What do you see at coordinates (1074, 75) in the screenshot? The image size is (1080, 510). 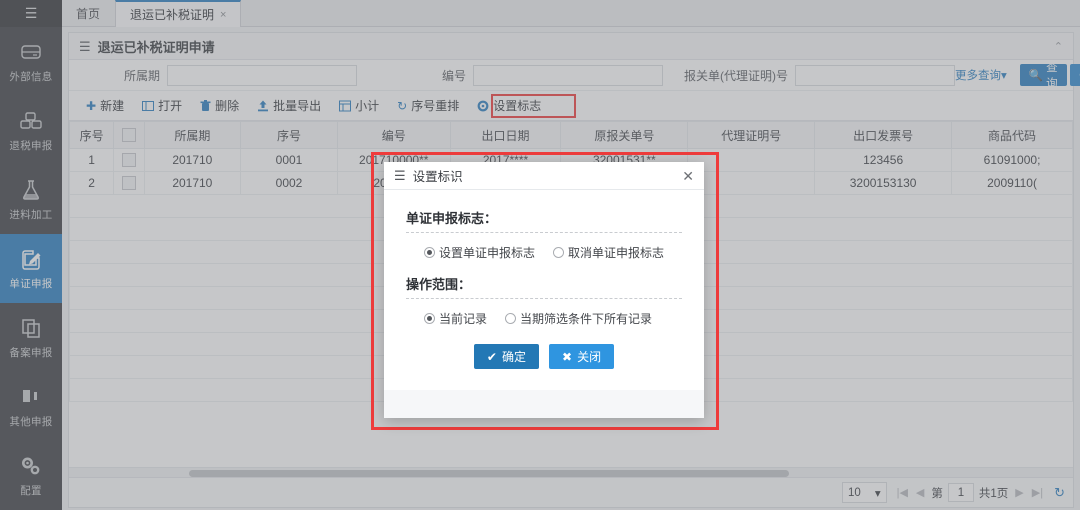 I see `reset-button: ↺ 重置` at bounding box center [1074, 75].